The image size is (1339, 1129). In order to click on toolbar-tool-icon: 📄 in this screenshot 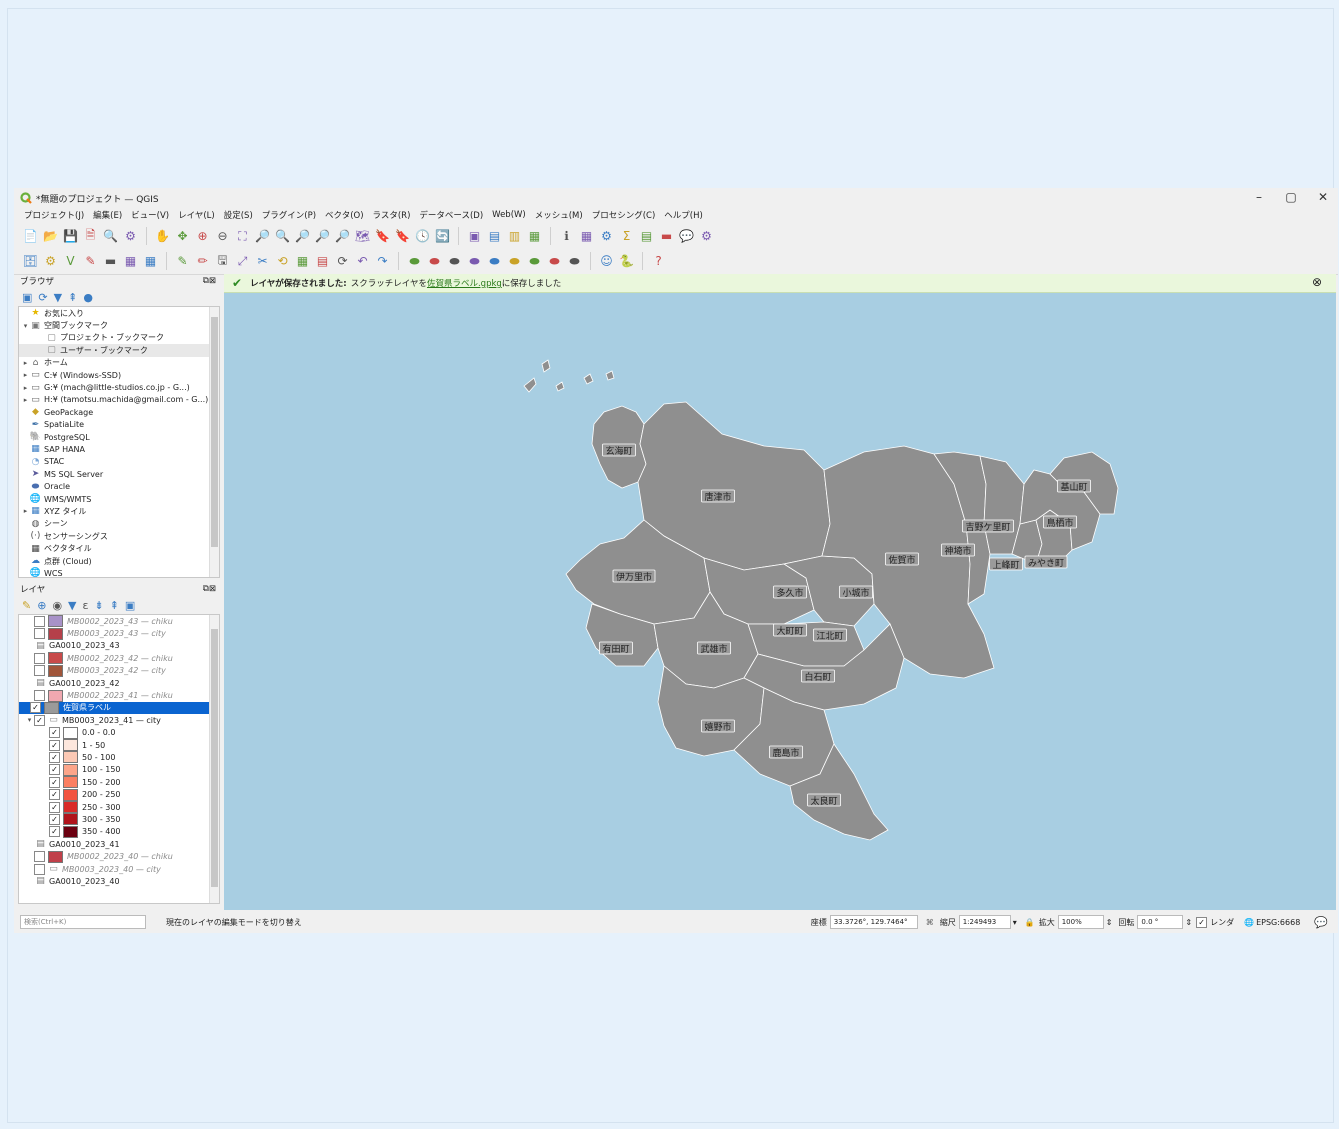, I will do `click(30, 236)`.